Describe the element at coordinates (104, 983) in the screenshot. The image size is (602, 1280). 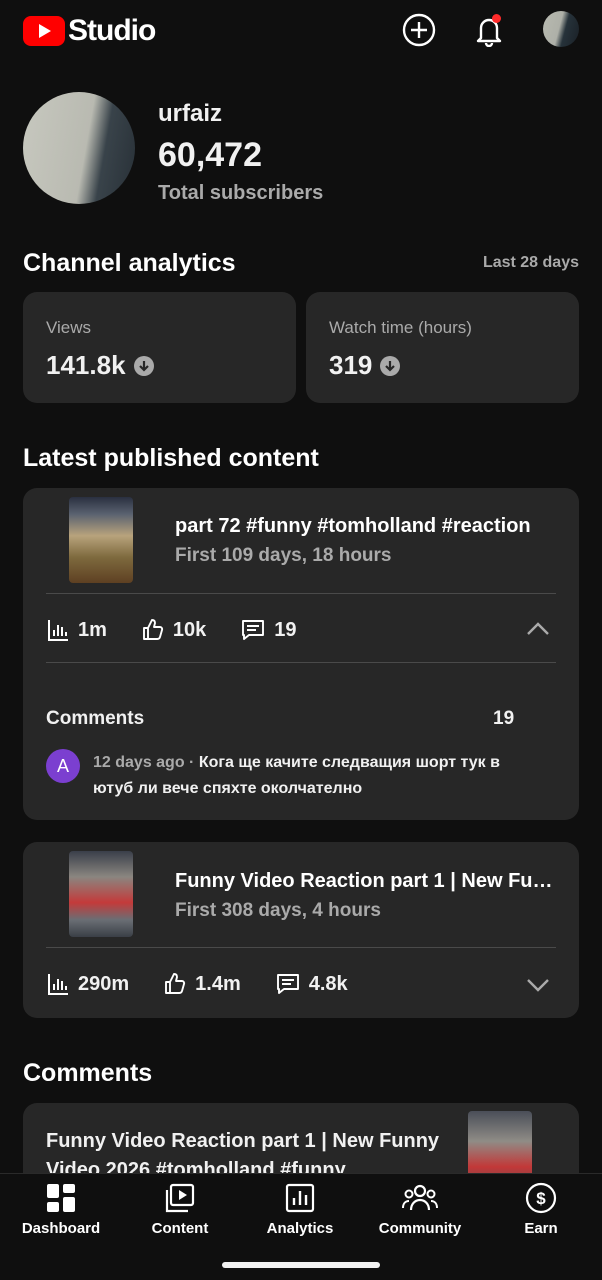
I see `views-count: 290m` at that location.